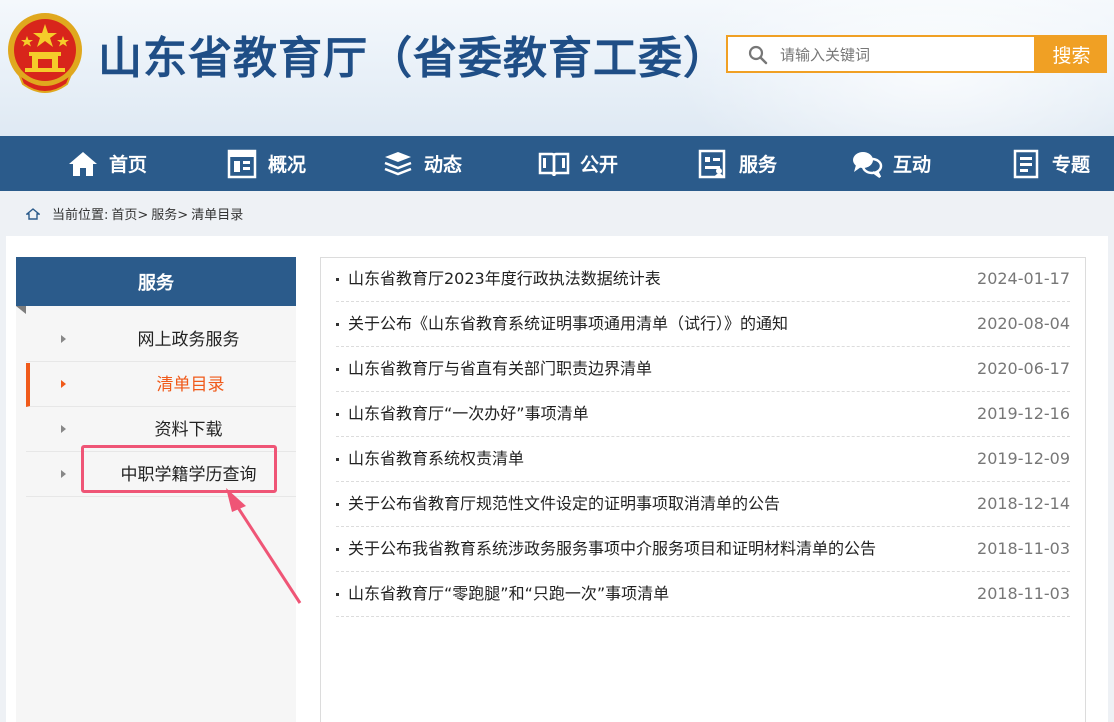 This screenshot has width=1114, height=722. I want to click on breadcrumb-item-service: 服务>, so click(169, 213).